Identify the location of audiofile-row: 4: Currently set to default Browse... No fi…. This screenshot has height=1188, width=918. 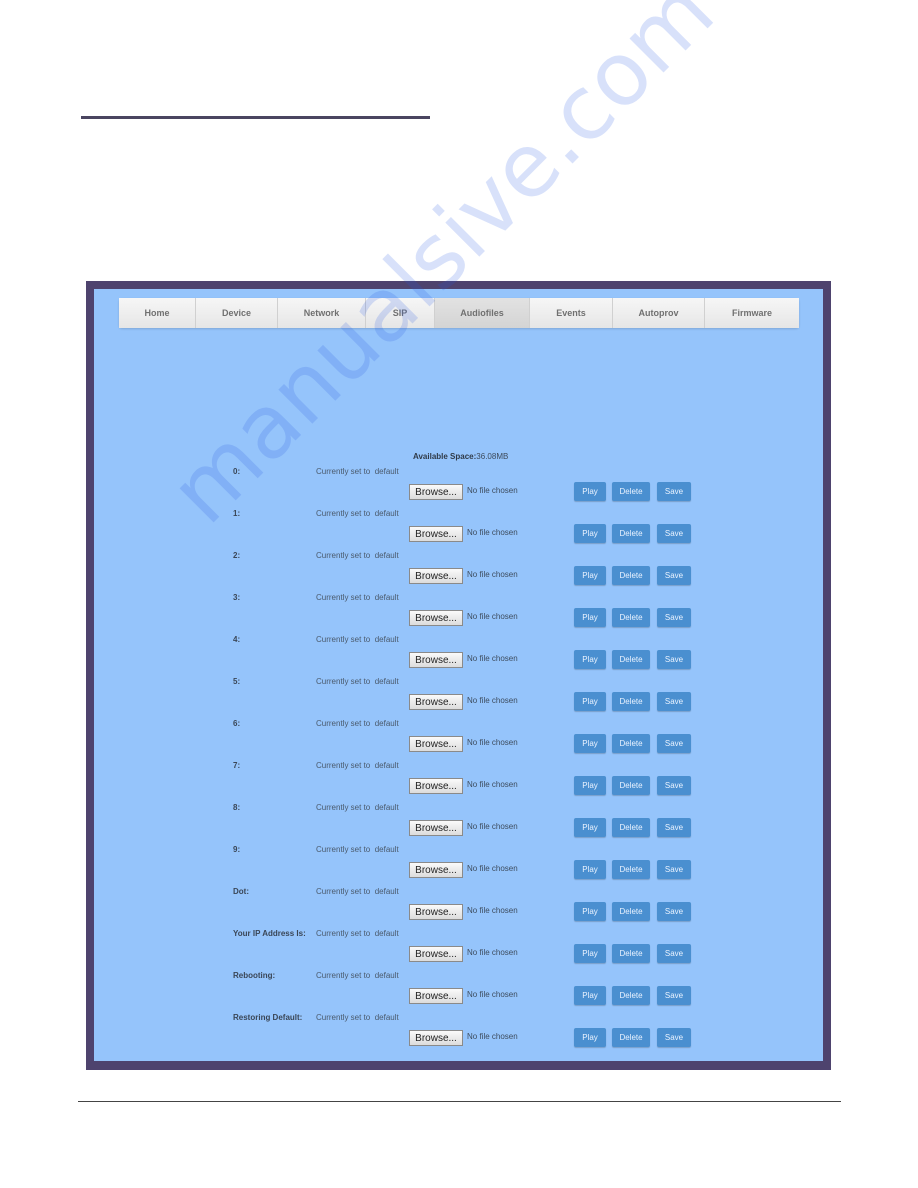
(458, 656).